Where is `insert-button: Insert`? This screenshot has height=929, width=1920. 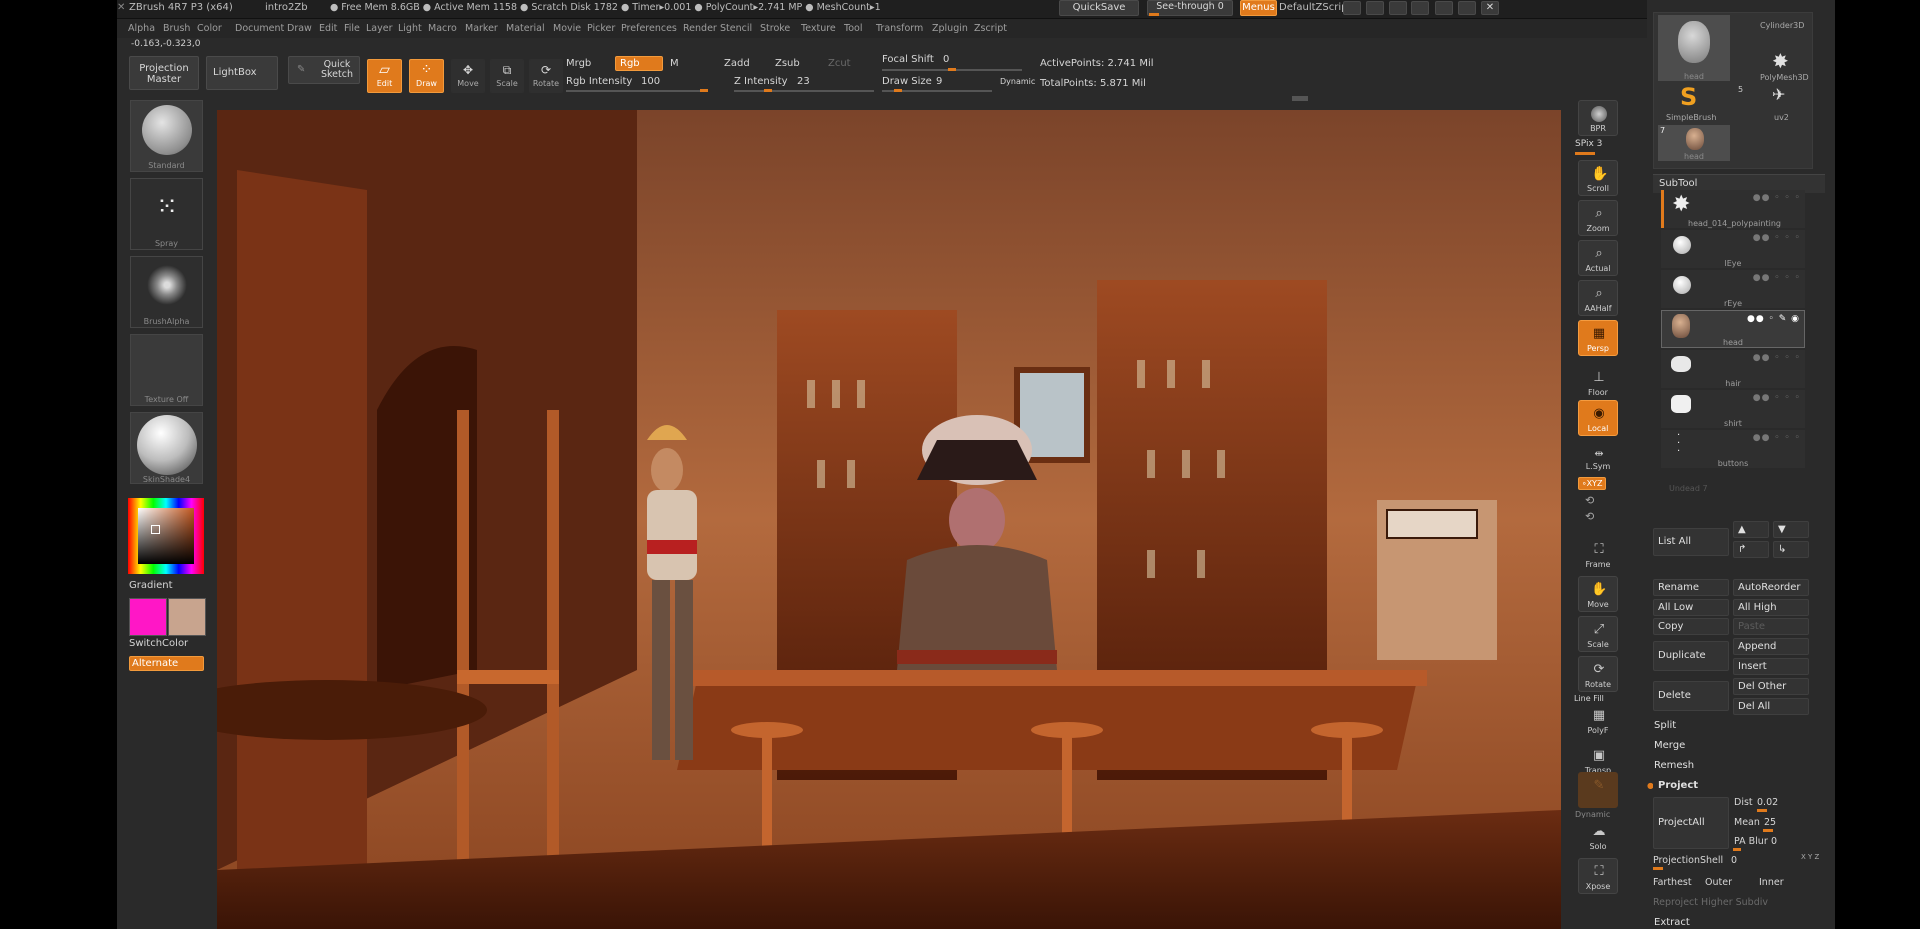 insert-button: Insert is located at coordinates (1771, 666).